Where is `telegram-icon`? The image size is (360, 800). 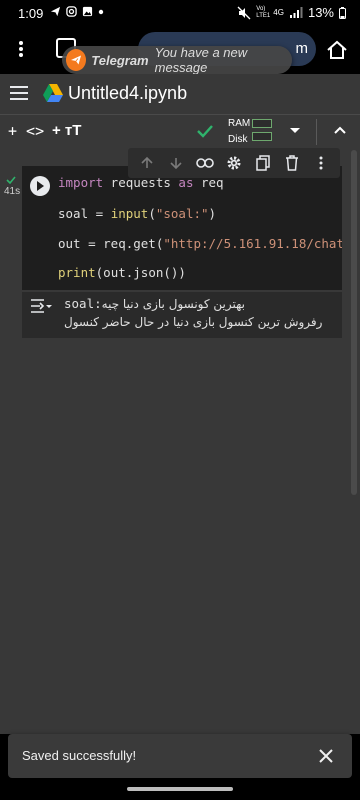
telegram-icon is located at coordinates (76, 60).